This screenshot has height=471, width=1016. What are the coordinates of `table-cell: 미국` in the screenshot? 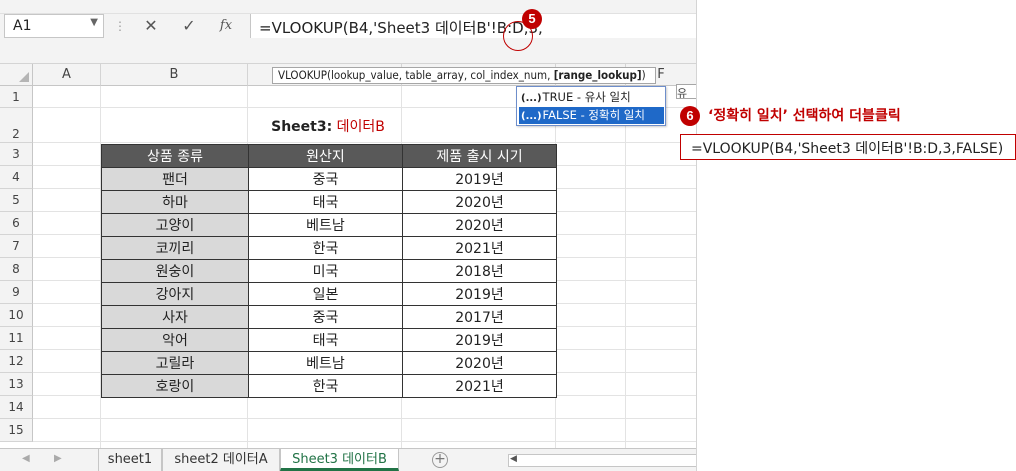 It's located at (325, 271).